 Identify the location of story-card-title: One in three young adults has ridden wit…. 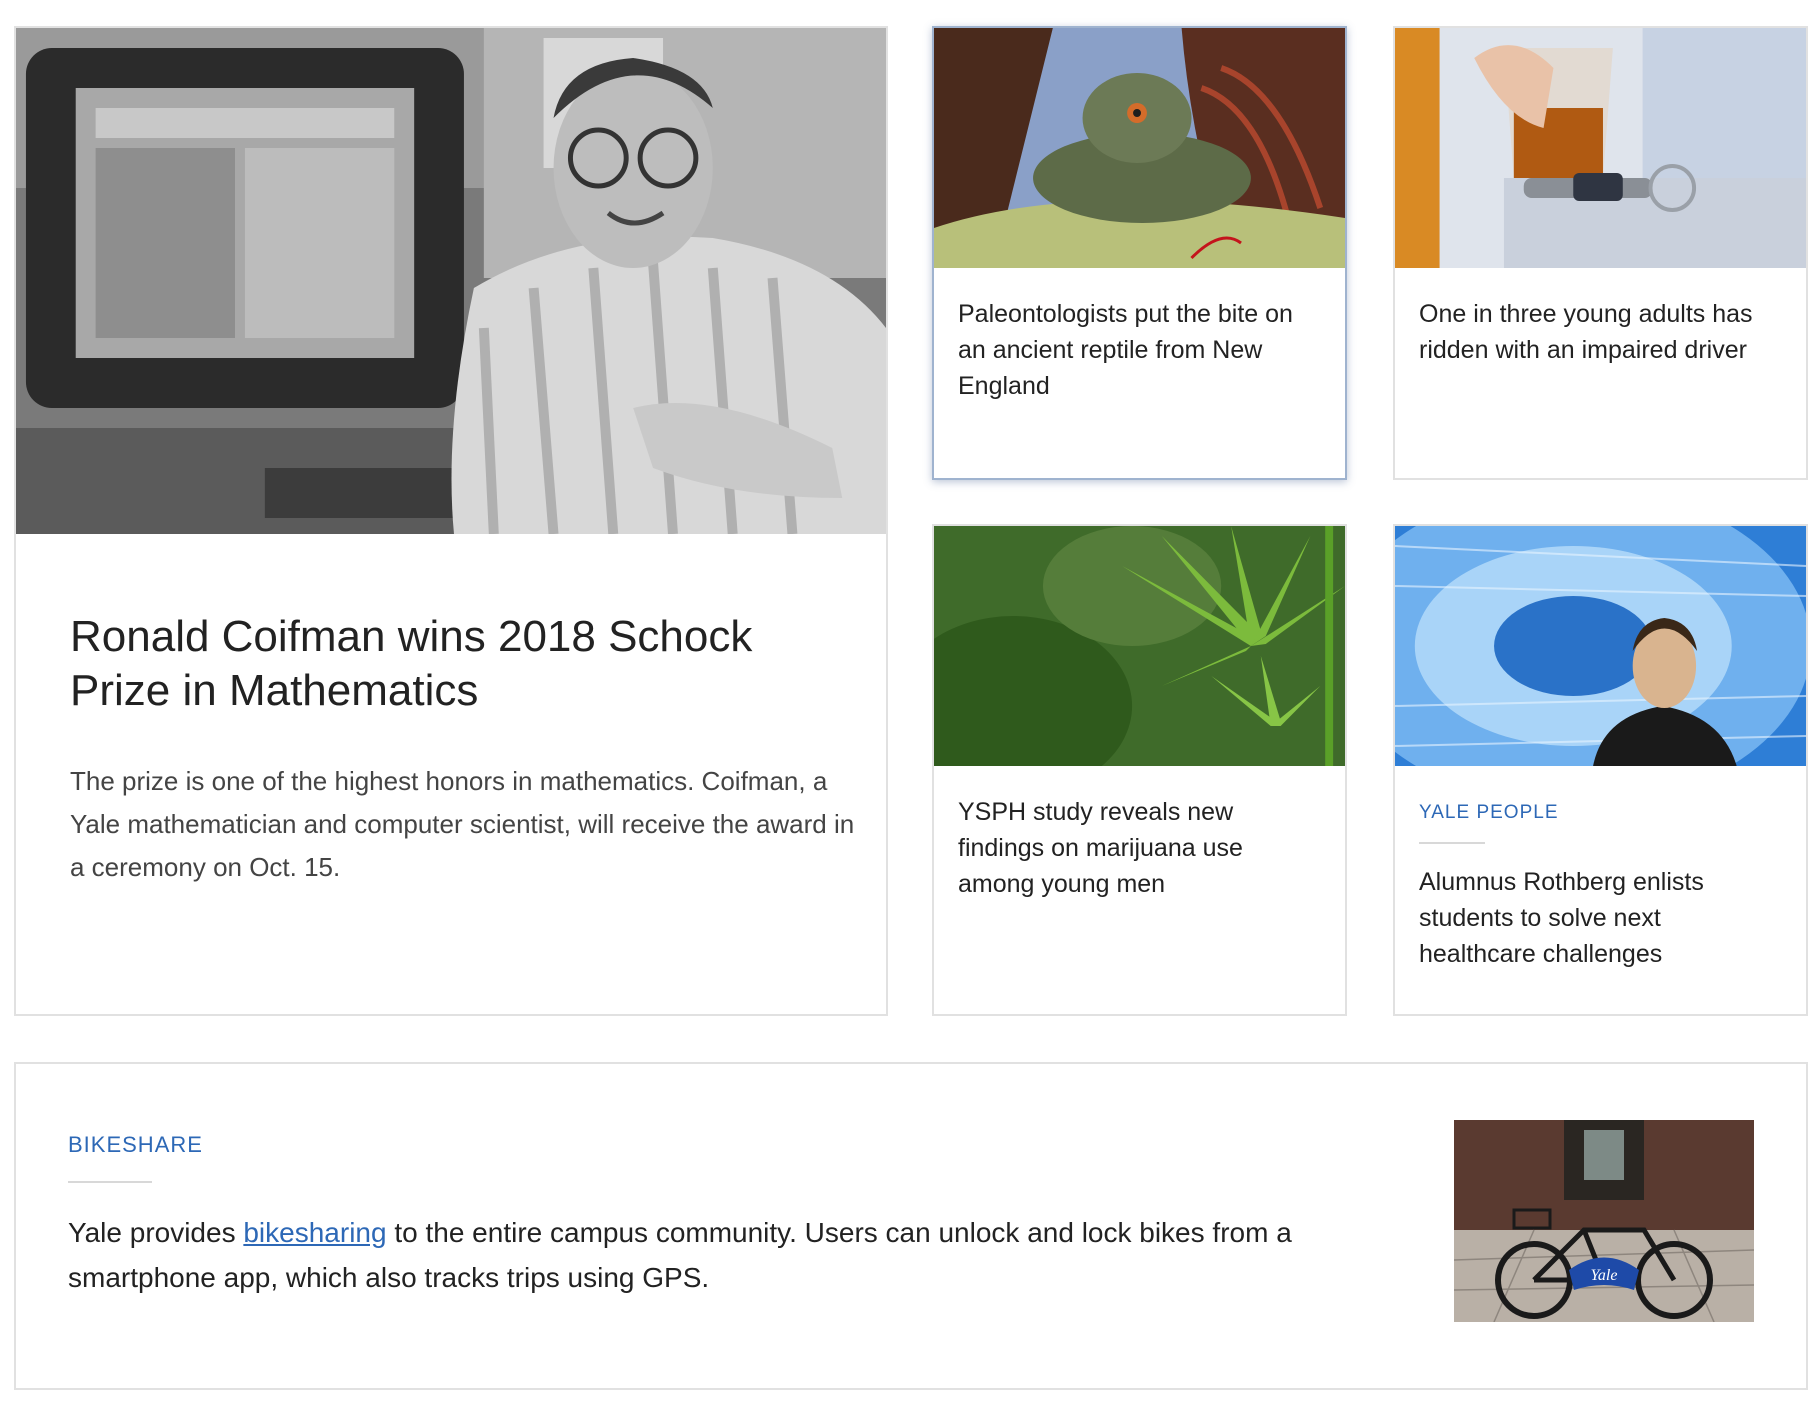
(1600, 332).